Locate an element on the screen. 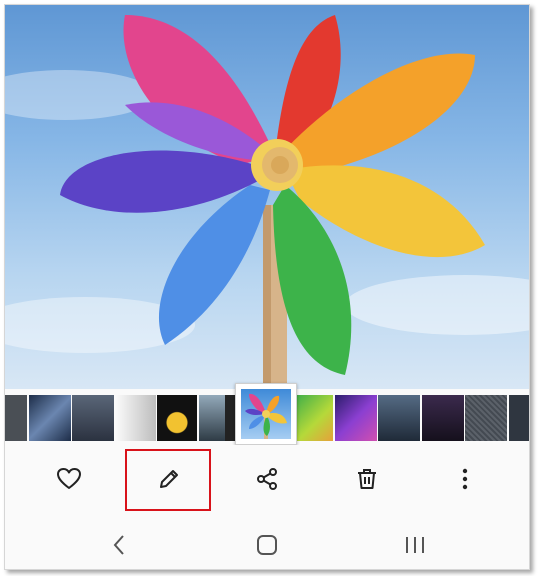  recents-nav-button is located at coordinates (415, 545).